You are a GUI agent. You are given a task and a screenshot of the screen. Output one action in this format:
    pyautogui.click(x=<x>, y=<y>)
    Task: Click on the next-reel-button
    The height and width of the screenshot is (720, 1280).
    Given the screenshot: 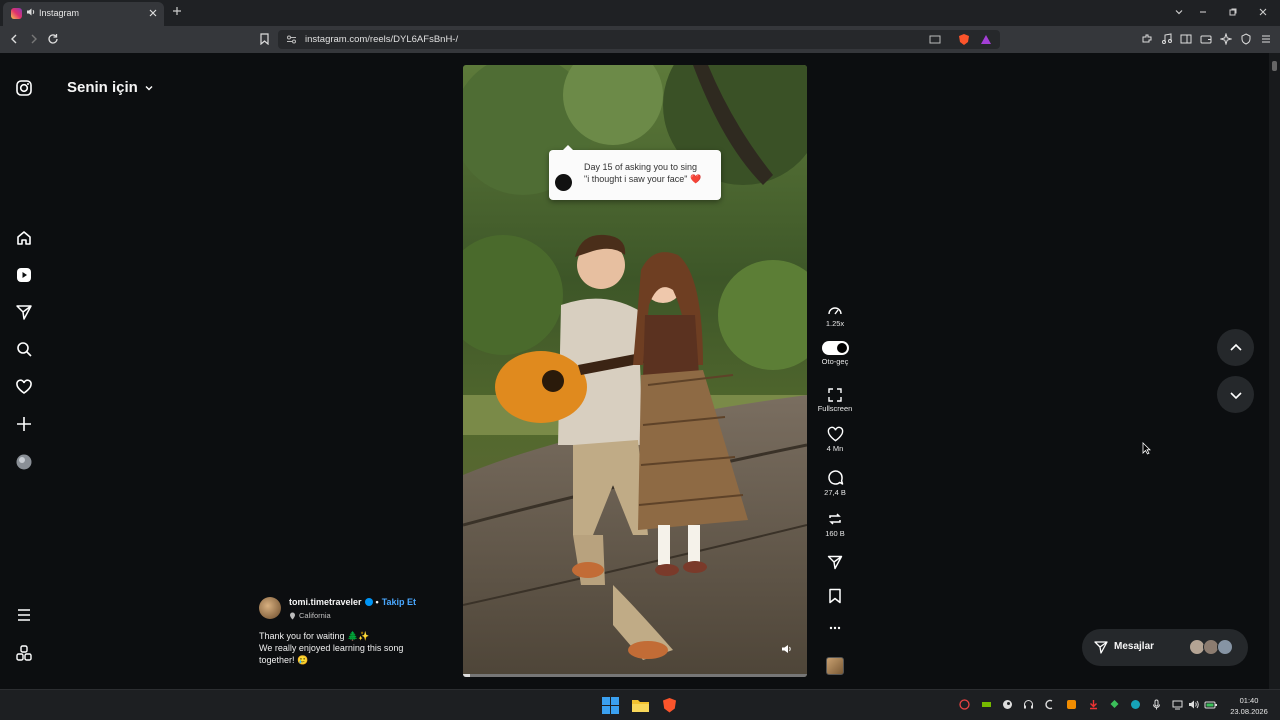 What is the action you would take?
    pyautogui.click(x=1235, y=394)
    